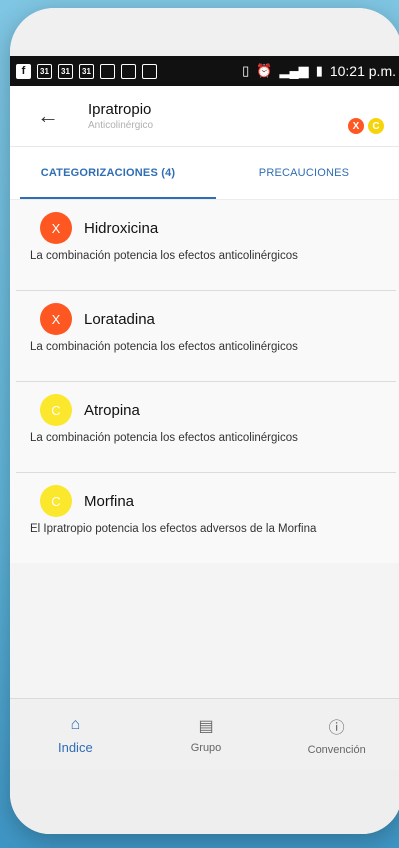  I want to click on tab-categorizaciones: CATEGORIZACIONES (4), so click(108, 173).